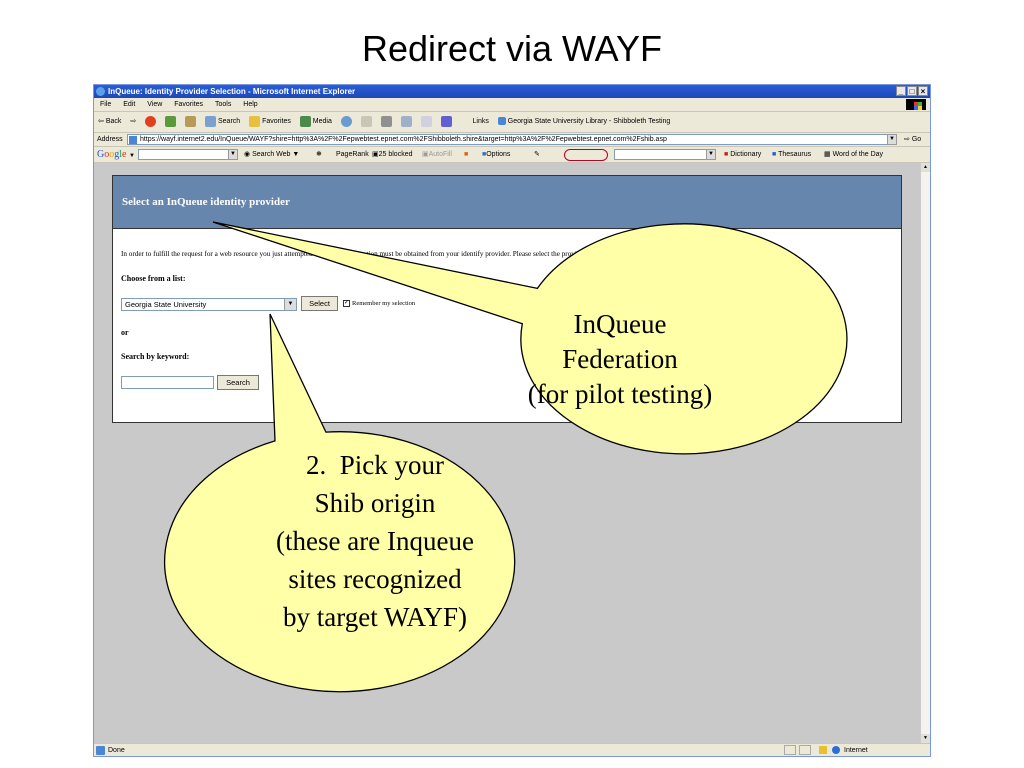 The width and height of the screenshot is (1024, 768). Describe the element at coordinates (153, 278) in the screenshot. I see `choose-list-label: Choose from a list:` at that location.